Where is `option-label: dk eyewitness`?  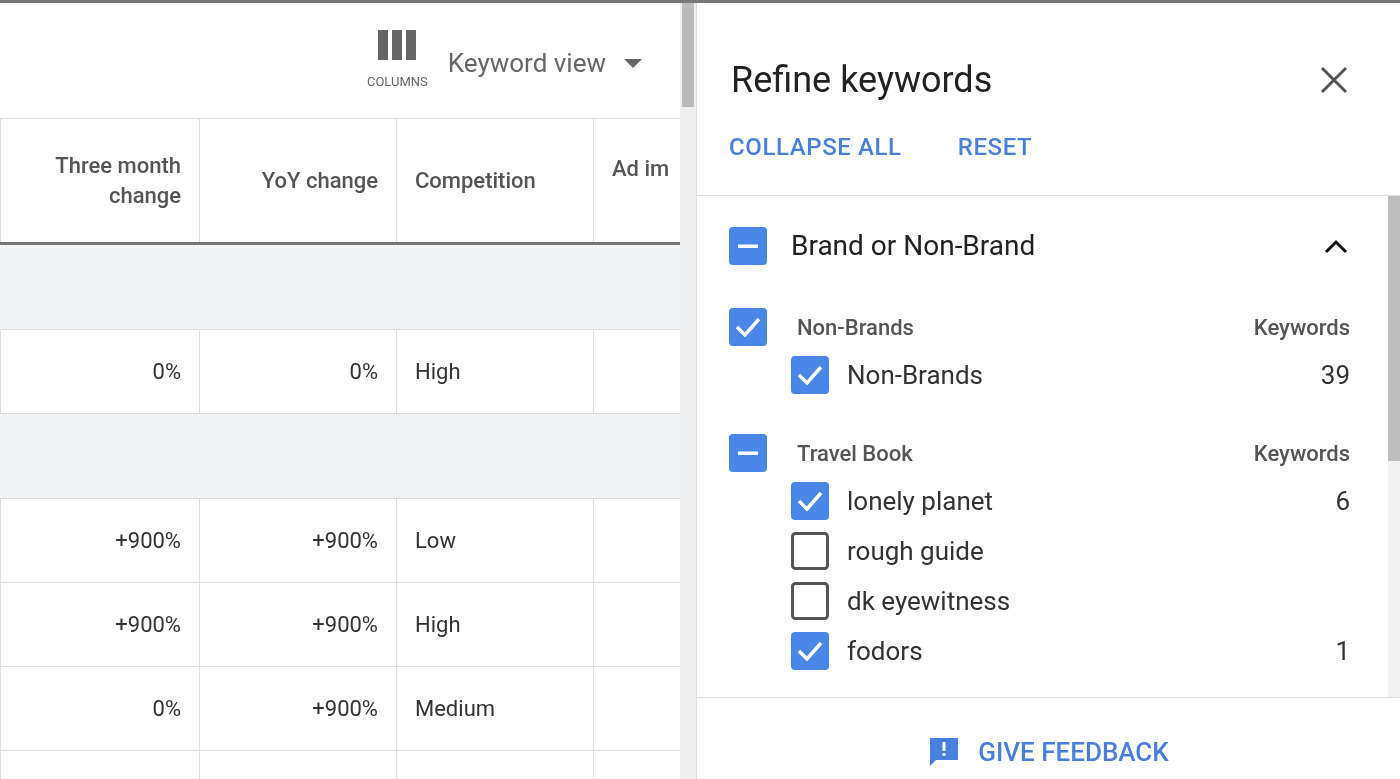
option-label: dk eyewitness is located at coordinates (929, 601).